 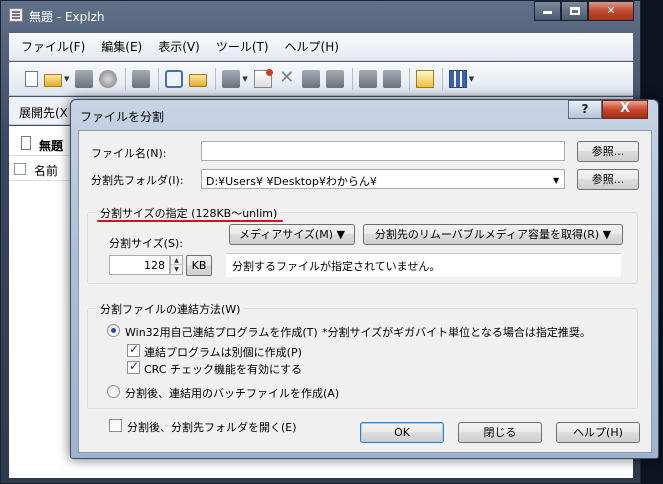 What do you see at coordinates (367, 78) in the screenshot?
I see `split-icon` at bounding box center [367, 78].